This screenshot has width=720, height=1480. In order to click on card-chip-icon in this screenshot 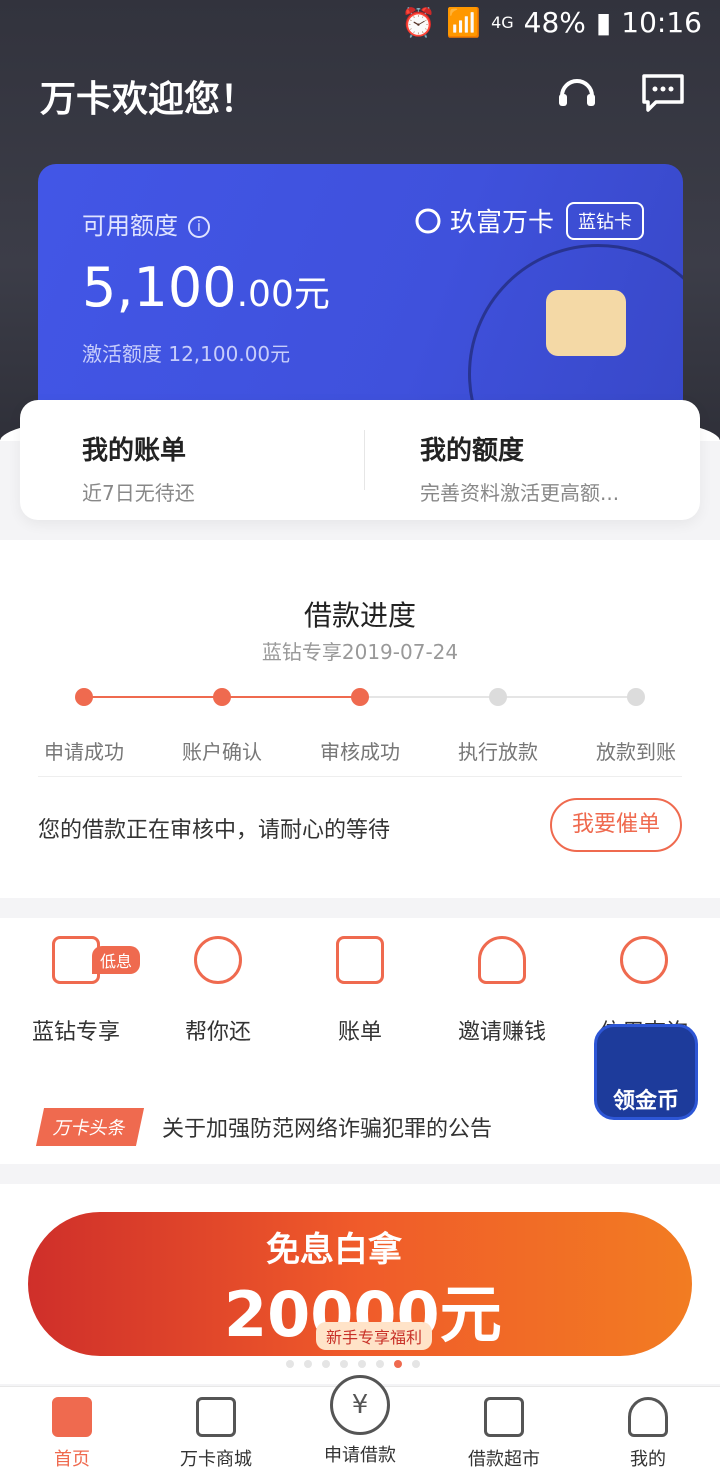, I will do `click(586, 323)`.